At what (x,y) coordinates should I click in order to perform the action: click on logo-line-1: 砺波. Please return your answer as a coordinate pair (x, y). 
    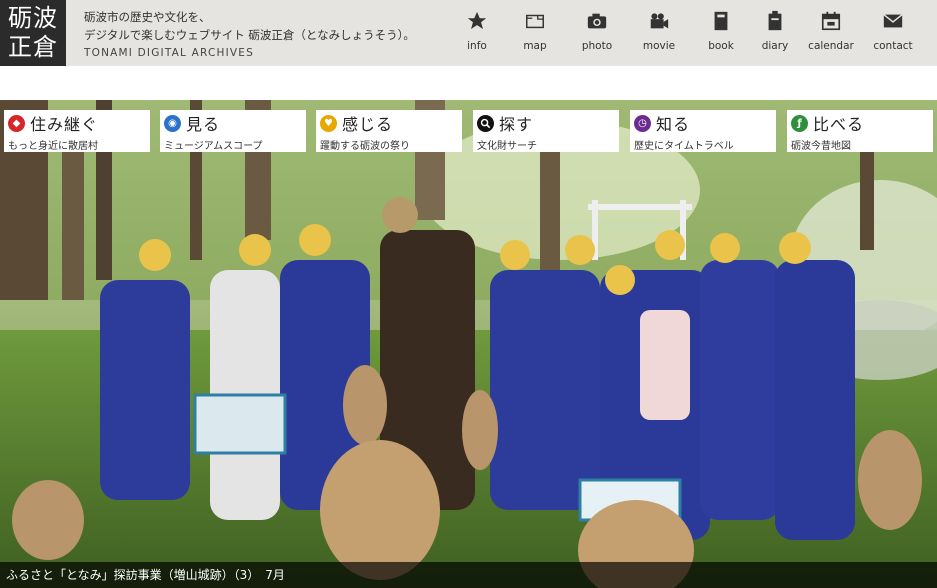
    Looking at the image, I should click on (33, 18).